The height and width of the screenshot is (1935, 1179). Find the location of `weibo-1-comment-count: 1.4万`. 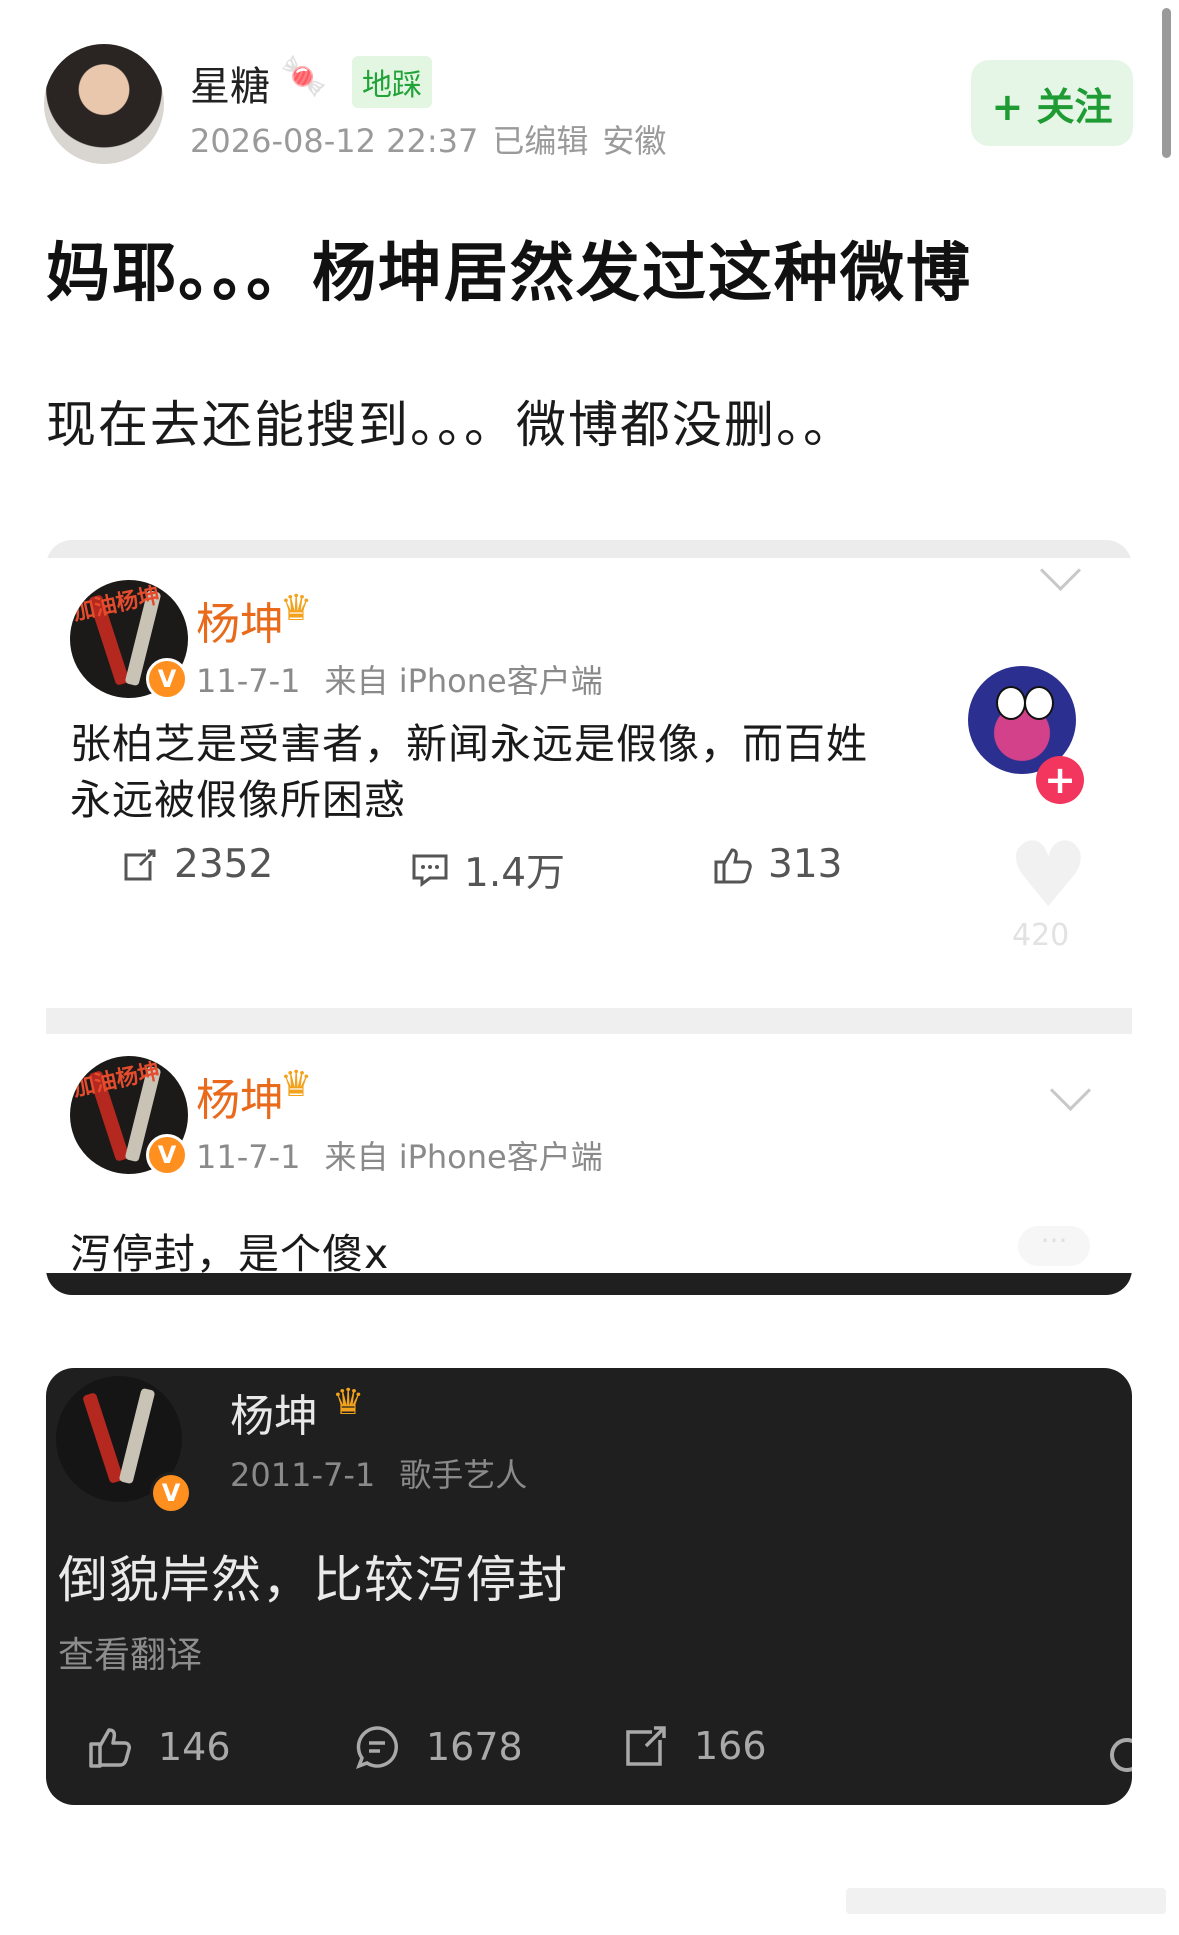

weibo-1-comment-count: 1.4万 is located at coordinates (515, 873).